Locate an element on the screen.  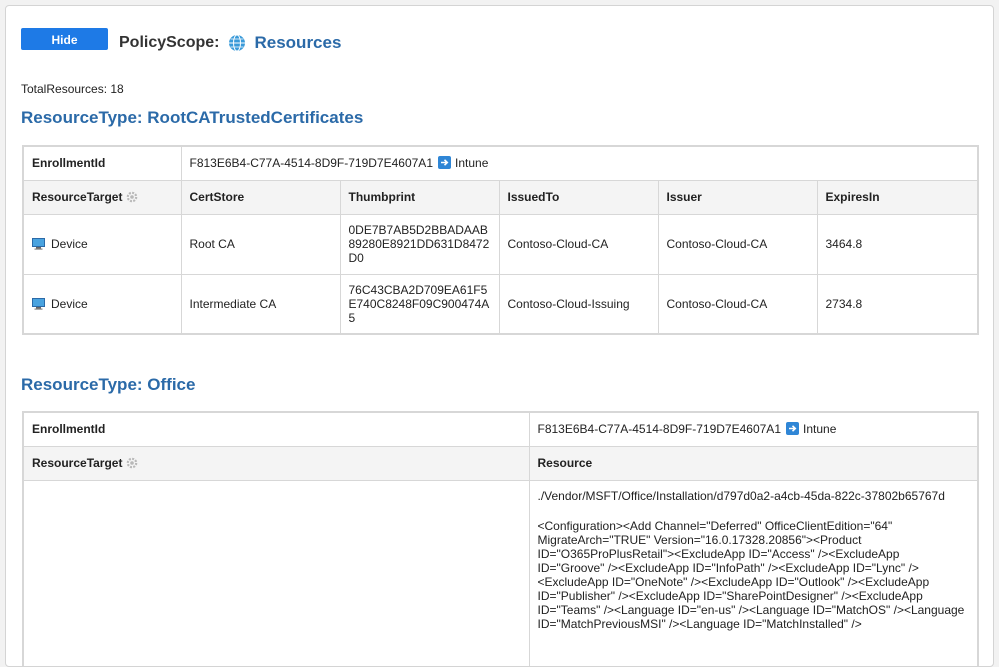
policy-scope: PolicyScope: Resources is located at coordinates (230, 43).